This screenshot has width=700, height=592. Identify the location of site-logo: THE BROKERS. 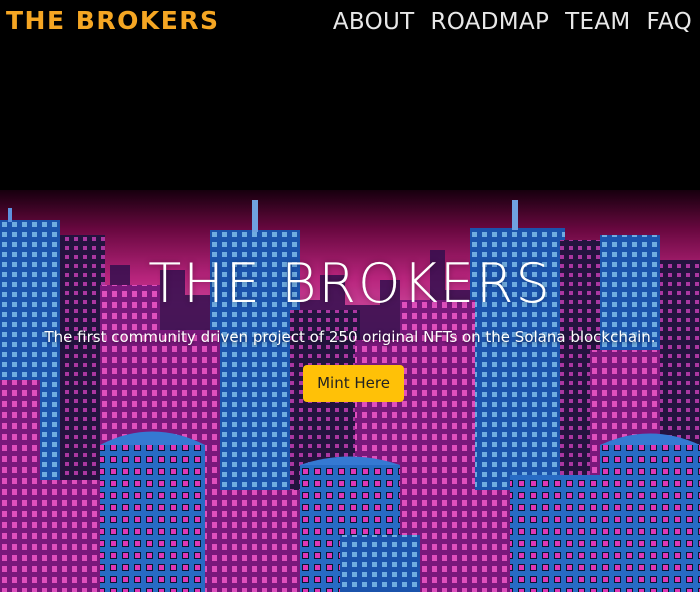
(113, 21).